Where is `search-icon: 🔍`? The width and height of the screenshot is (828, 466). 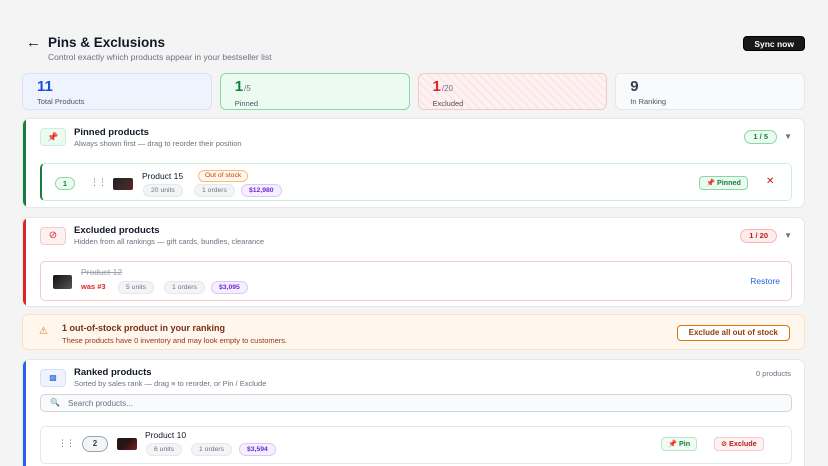 search-icon: 🔍 is located at coordinates (55, 402).